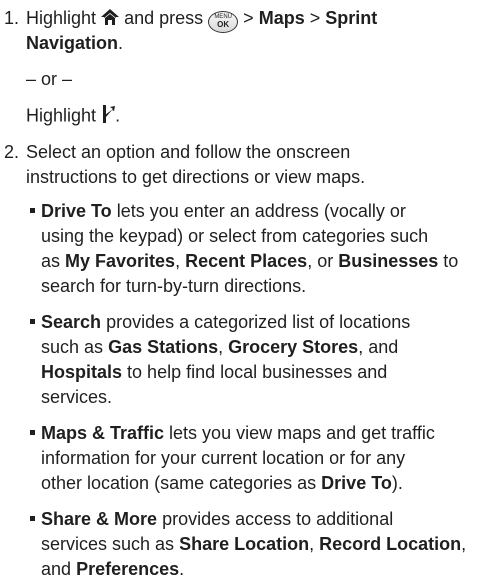 This screenshot has width=484, height=582. What do you see at coordinates (76, 211) in the screenshot?
I see `drive-to-title: Drive To` at bounding box center [76, 211].